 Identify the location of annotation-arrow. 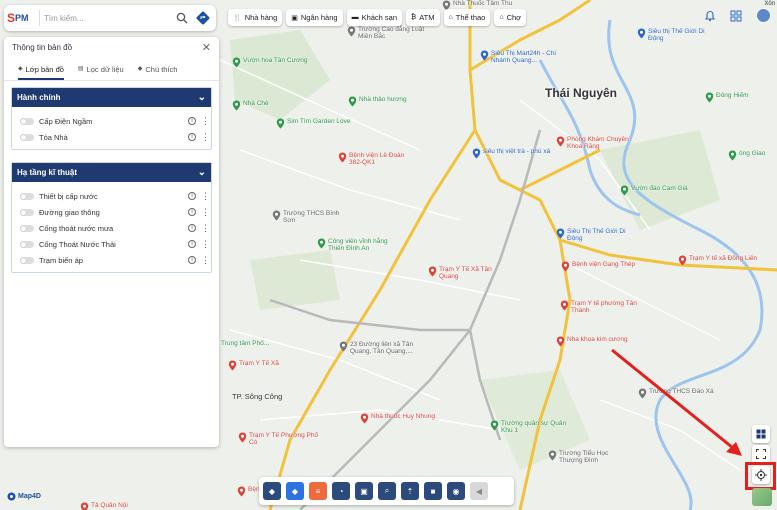
(676, 402).